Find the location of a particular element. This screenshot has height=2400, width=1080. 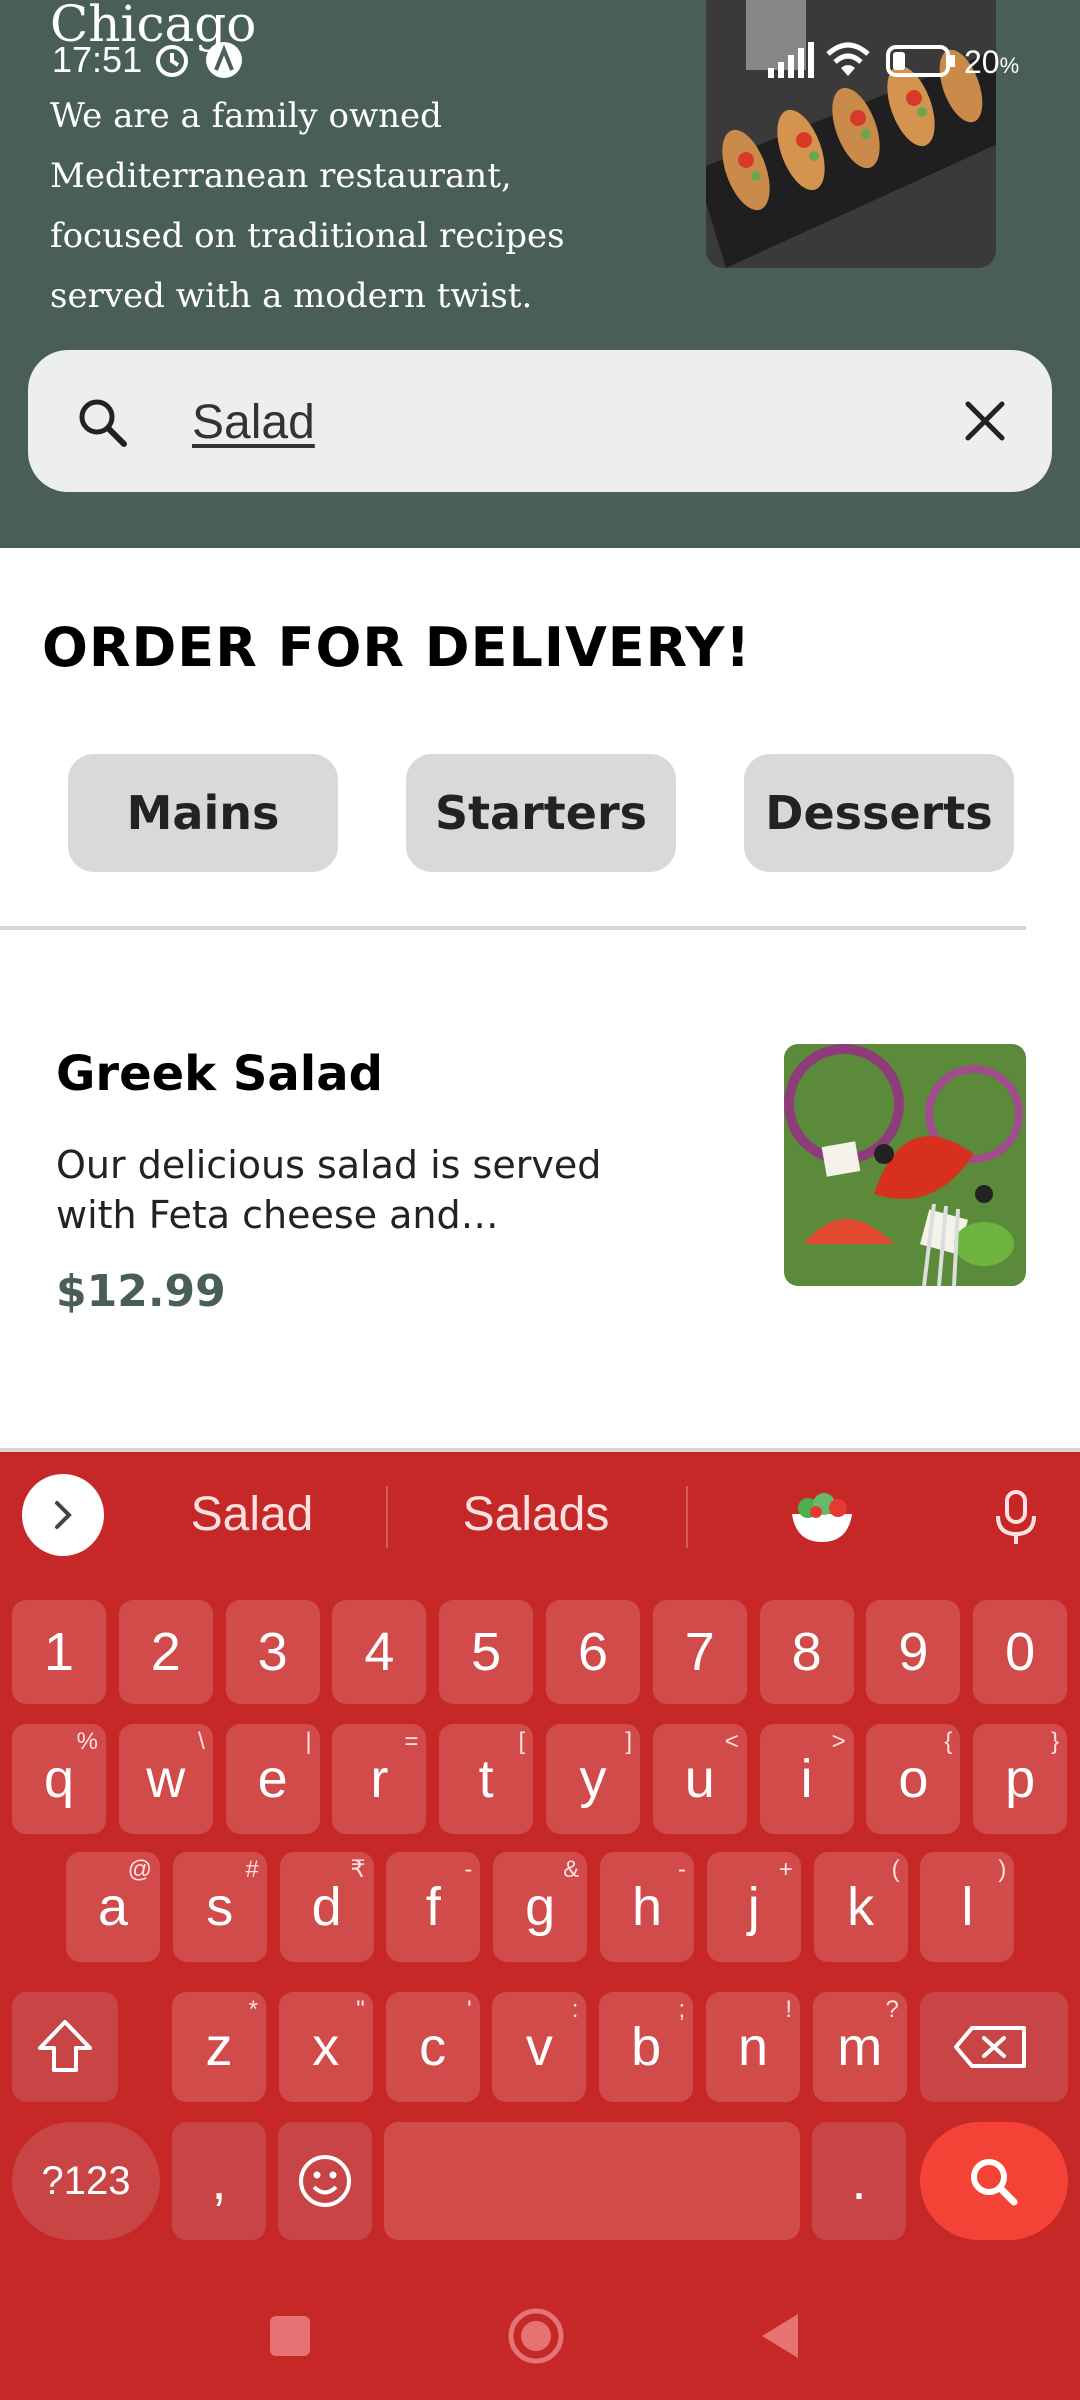

key-secondary-label: > is located at coordinates (838, 1741).